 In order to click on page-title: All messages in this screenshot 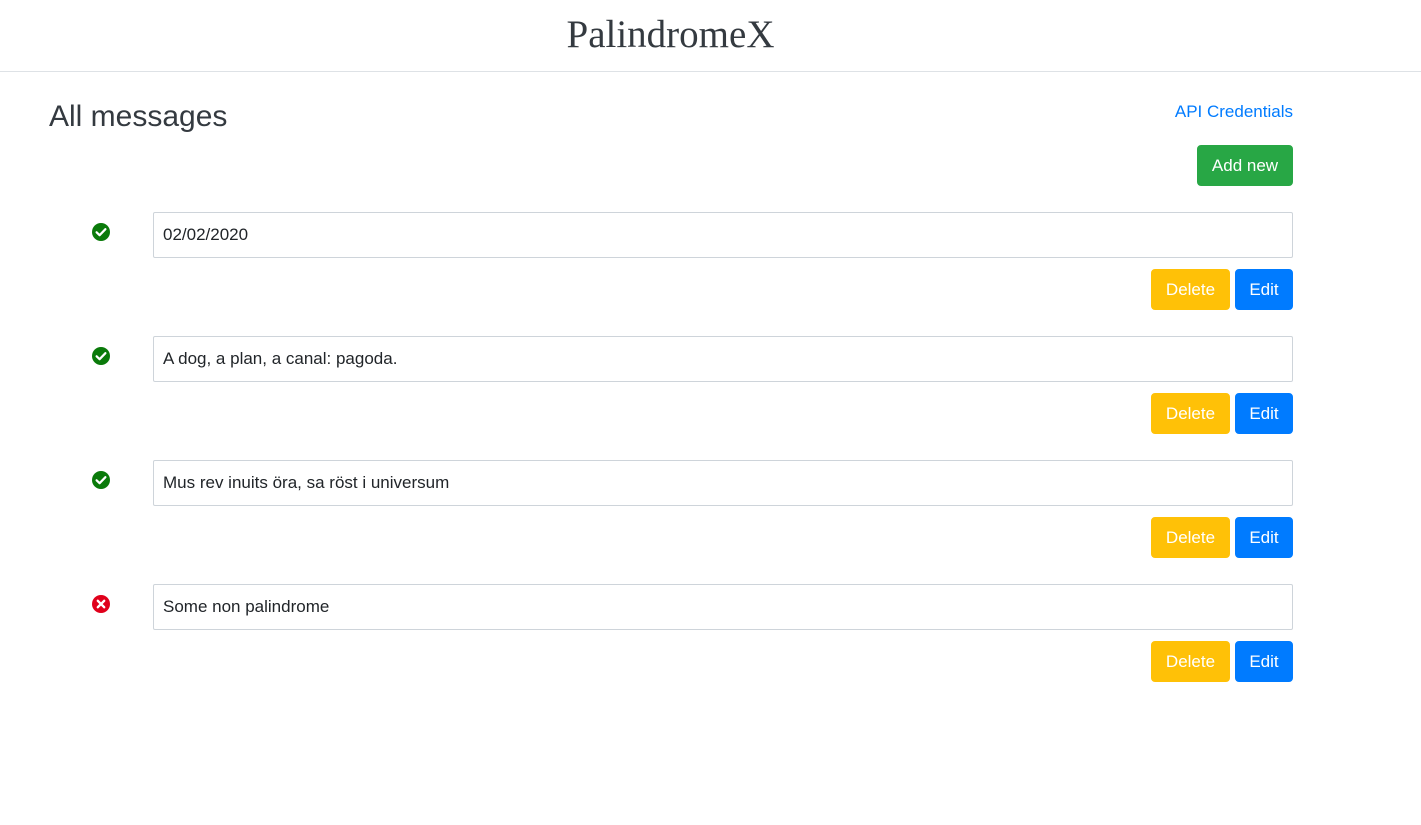, I will do `click(138, 116)`.